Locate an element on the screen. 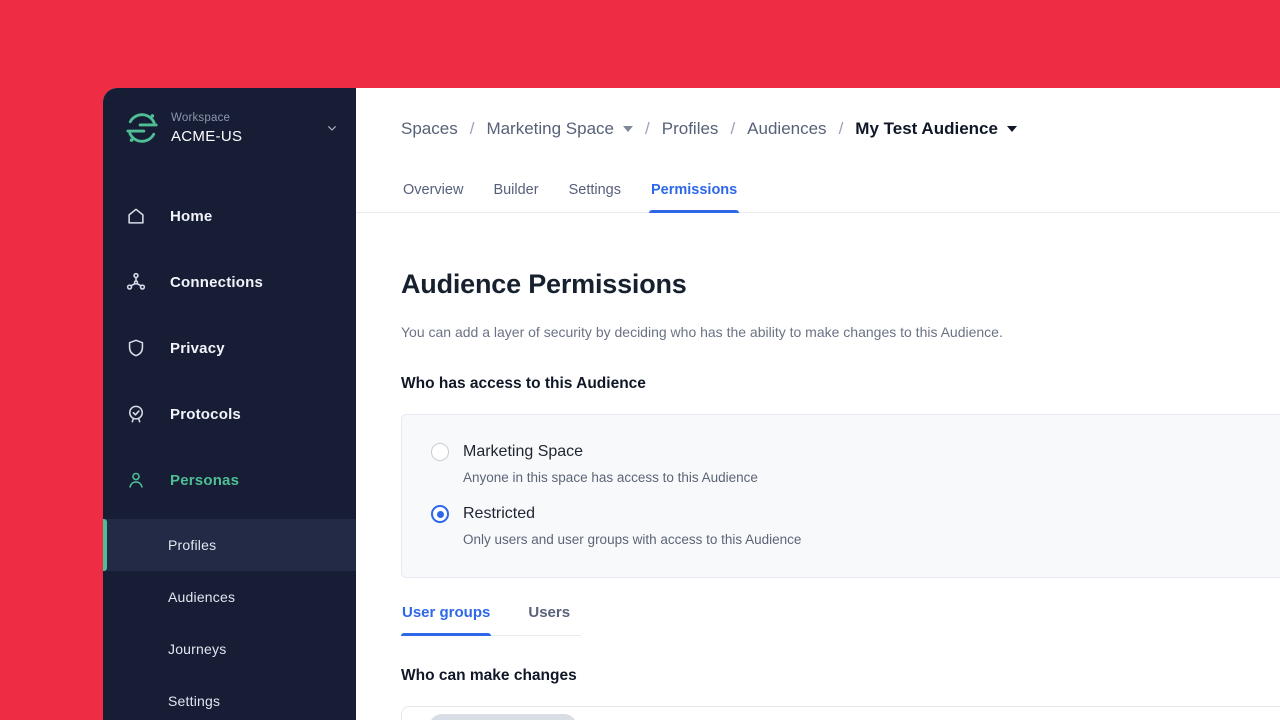 Image resolution: width=1280 pixels, height=720 pixels. sidebar-item-home: Home is located at coordinates (229, 216).